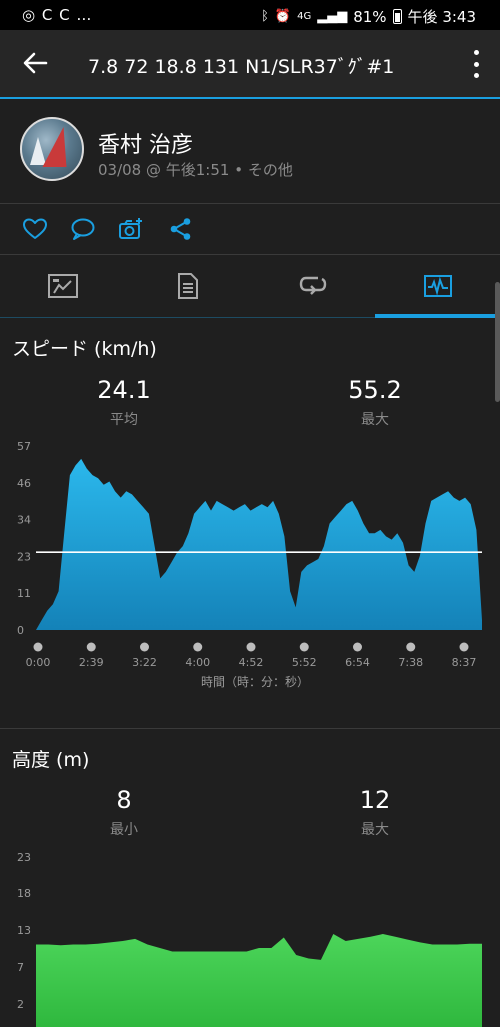 Image resolution: width=500 pixels, height=1027 pixels. What do you see at coordinates (250, 15) in the screenshot?
I see `status-bar: ◎ C C … ᛒ ⏰ 4G ▂▄▆ 81% 午後 3:43` at bounding box center [250, 15].